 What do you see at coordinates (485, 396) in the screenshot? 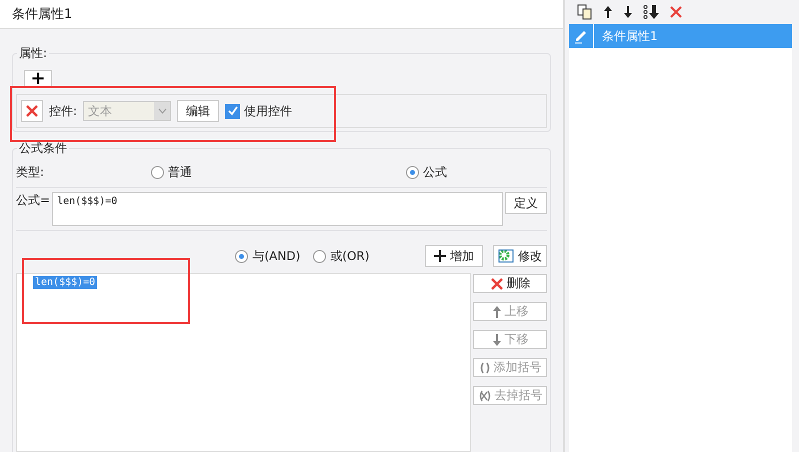
I see `crossed-parentheses-icon` at bounding box center [485, 396].